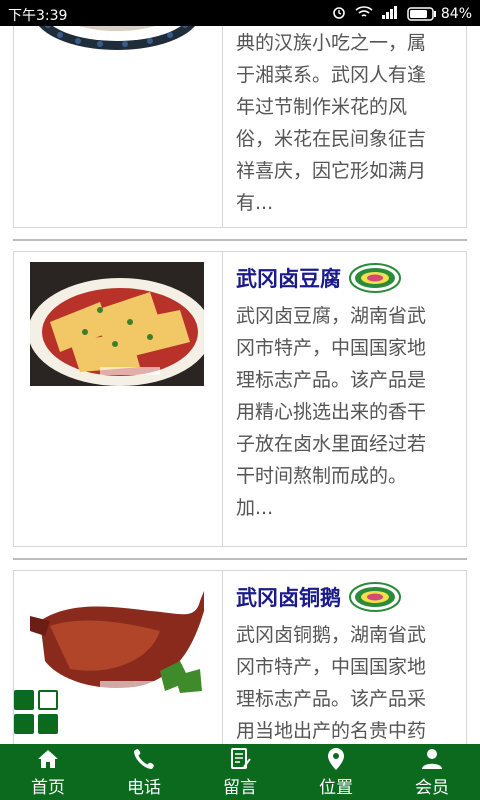 This screenshot has height=800, width=480. I want to click on nav-phone: 电话, so click(144, 772).